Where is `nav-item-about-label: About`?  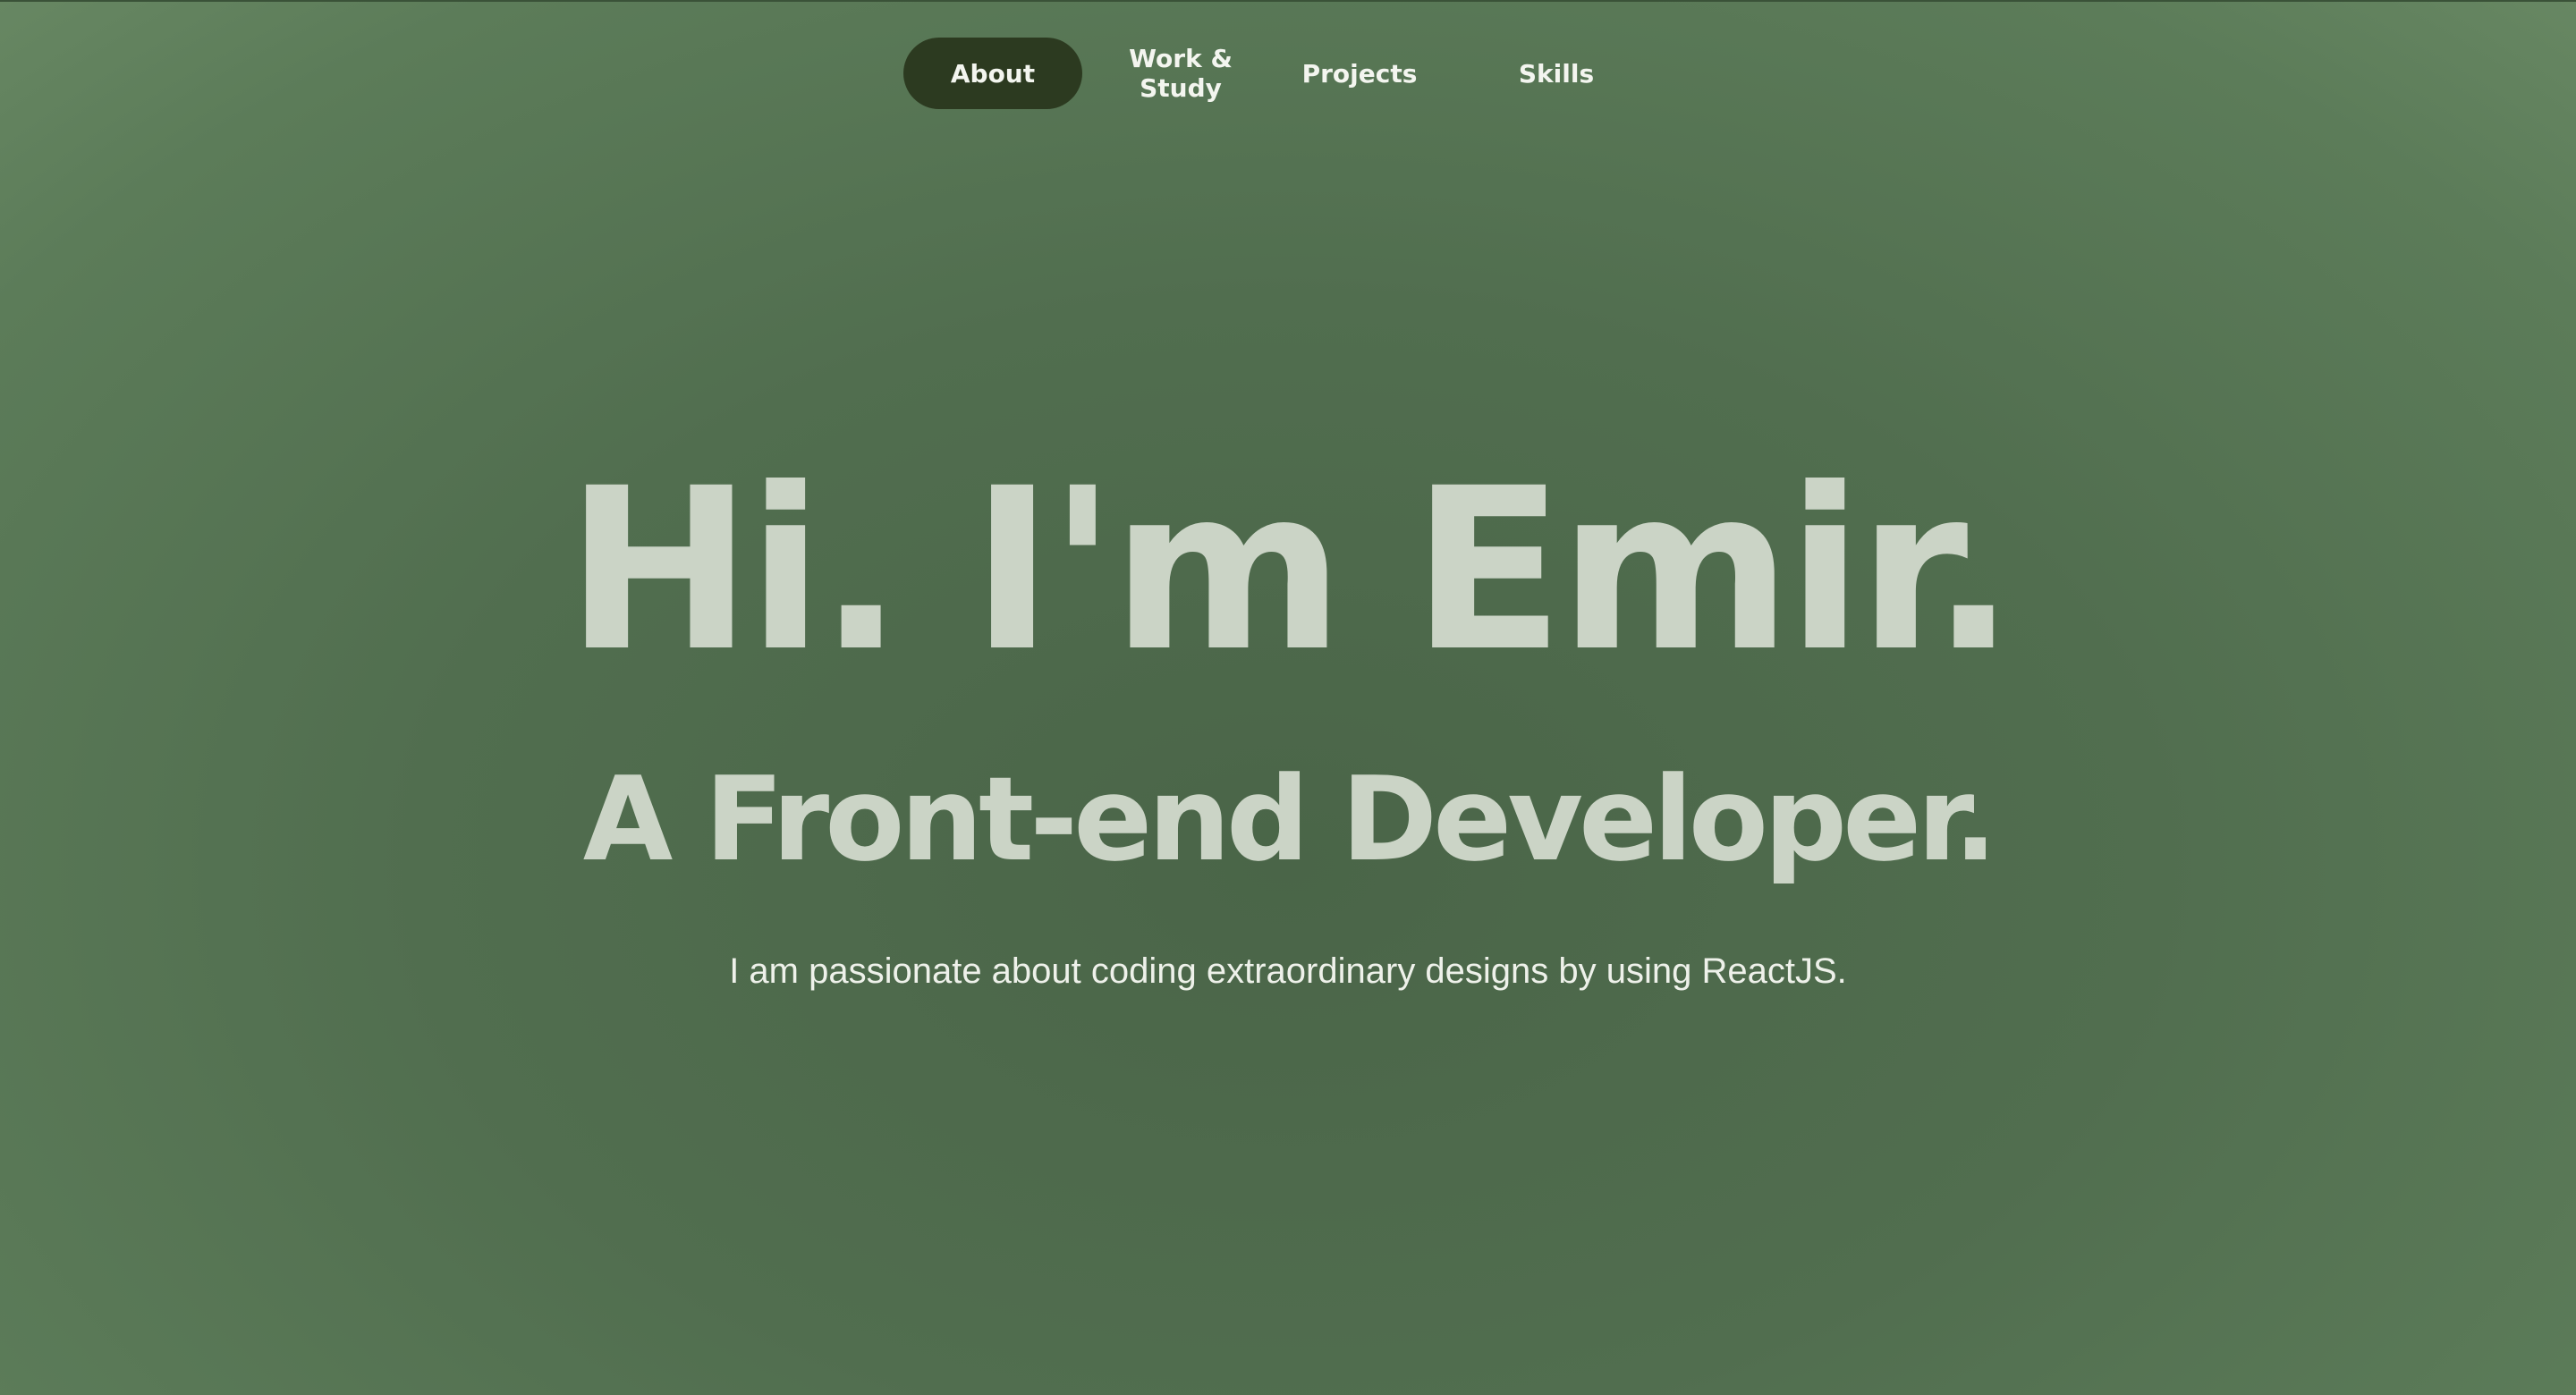 nav-item-about-label: About is located at coordinates (993, 73).